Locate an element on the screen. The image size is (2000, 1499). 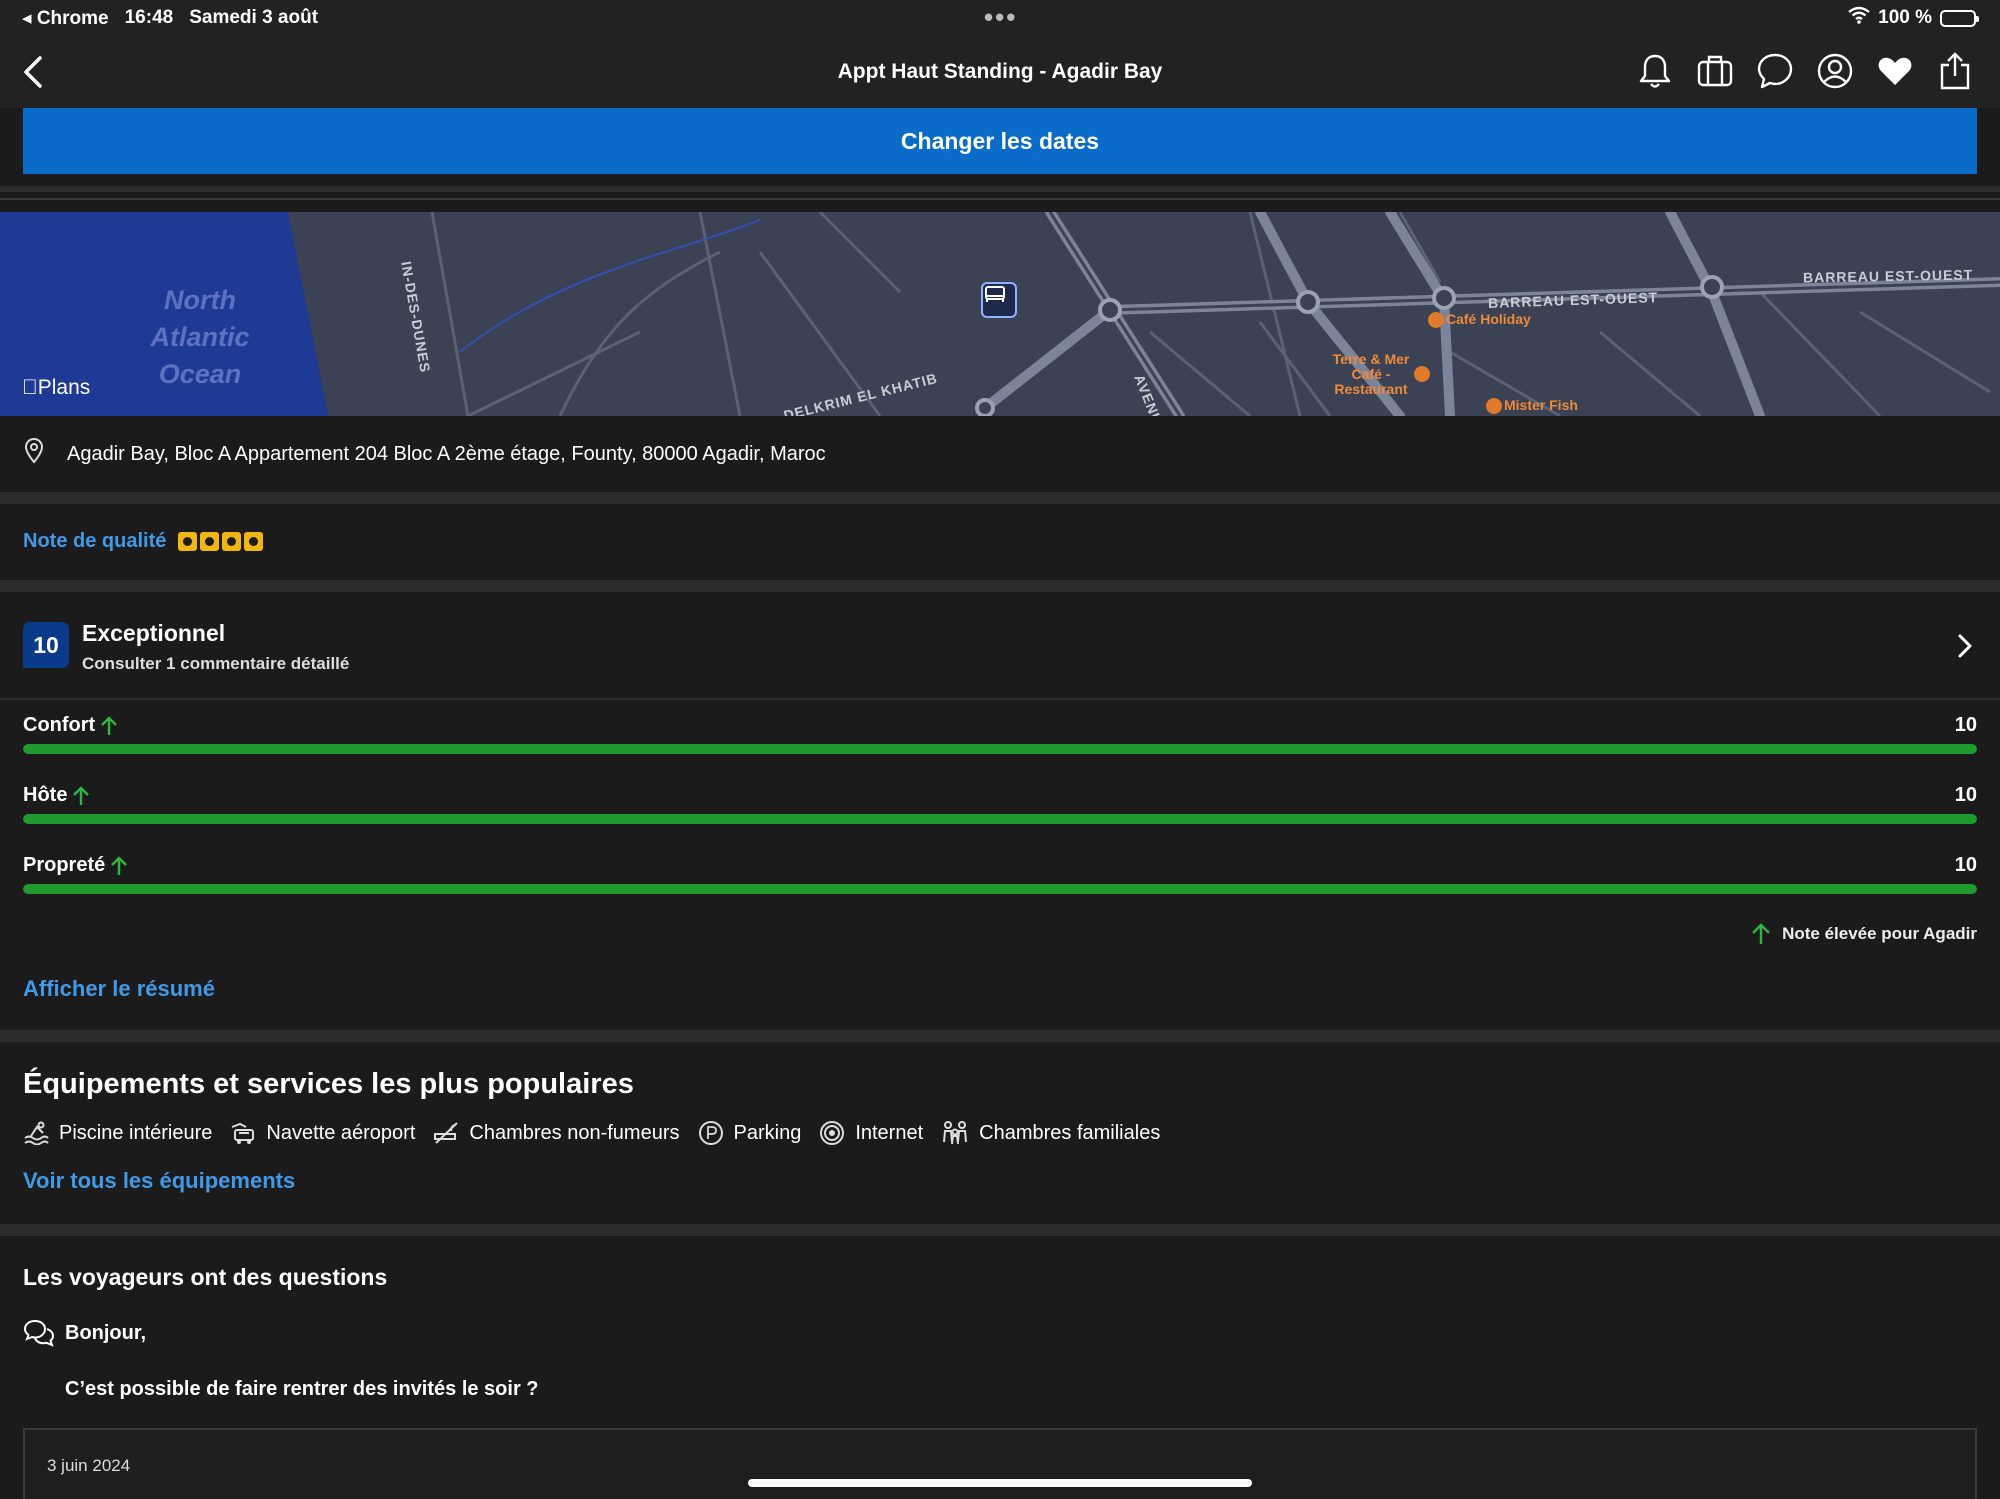
questions-title: Les voyageurs ont des questions is located at coordinates (205, 1277).